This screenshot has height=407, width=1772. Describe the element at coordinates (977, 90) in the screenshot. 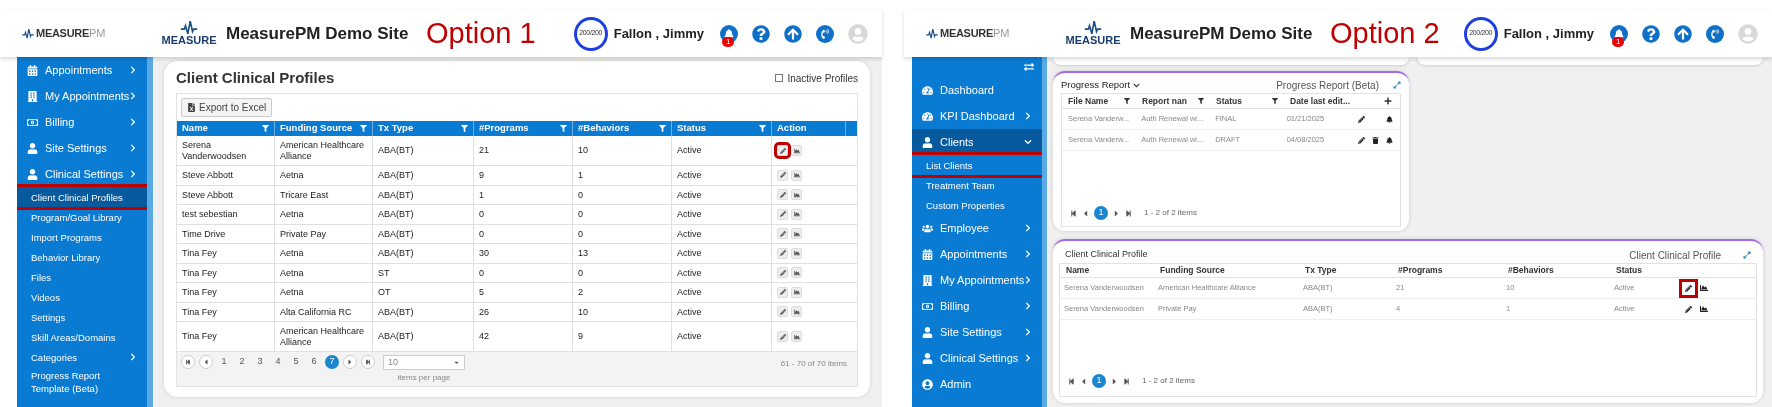

I see `sidebar-item: Dashboard` at that location.